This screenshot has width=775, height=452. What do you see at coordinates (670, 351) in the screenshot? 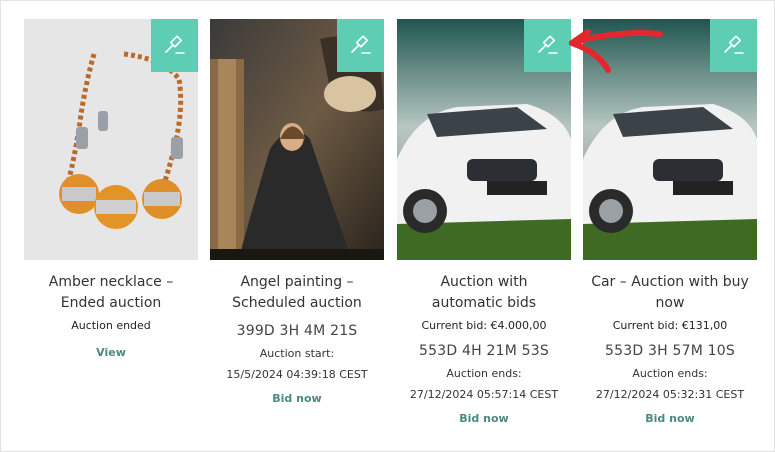
I see `countdown-timer: 553D 3H 57M 10S` at bounding box center [670, 351].